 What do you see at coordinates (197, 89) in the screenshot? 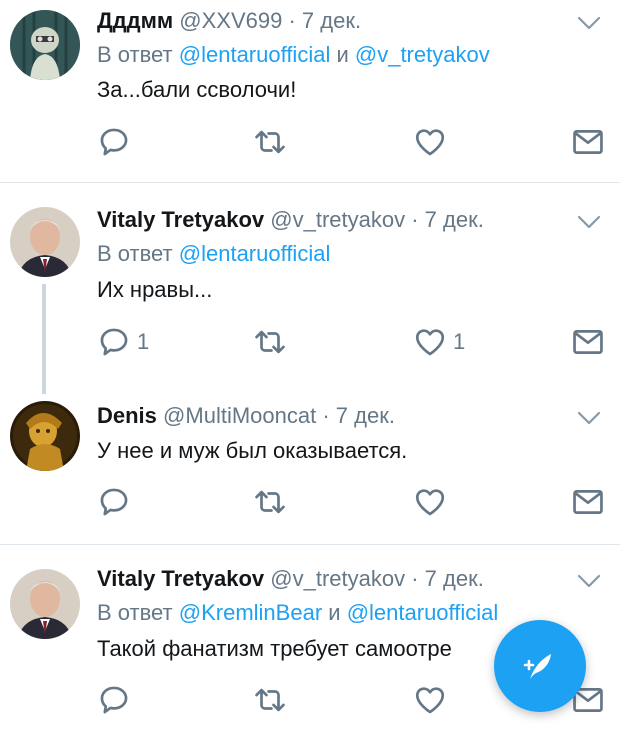
I see `tweet-text: За...бали ссволочи!` at bounding box center [197, 89].